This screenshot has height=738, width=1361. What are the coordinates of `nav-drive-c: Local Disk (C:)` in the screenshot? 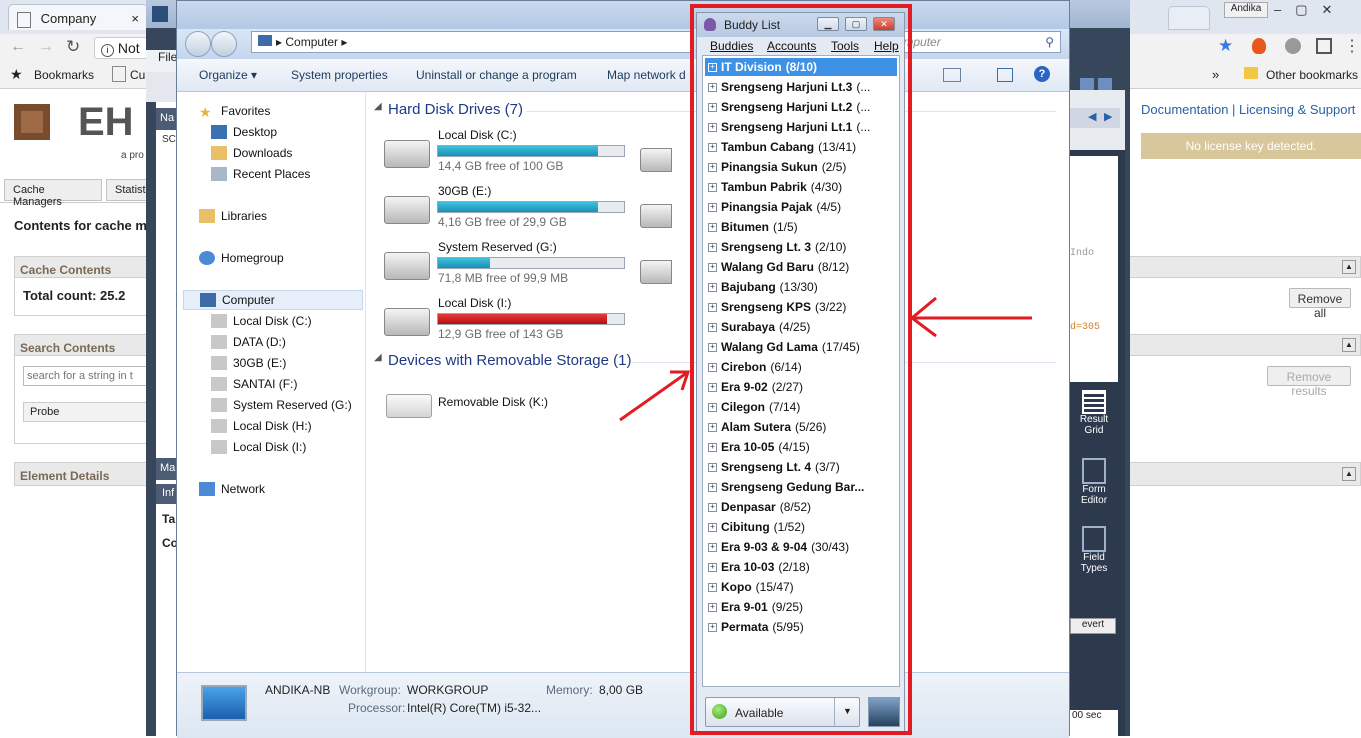 It's located at (261, 321).